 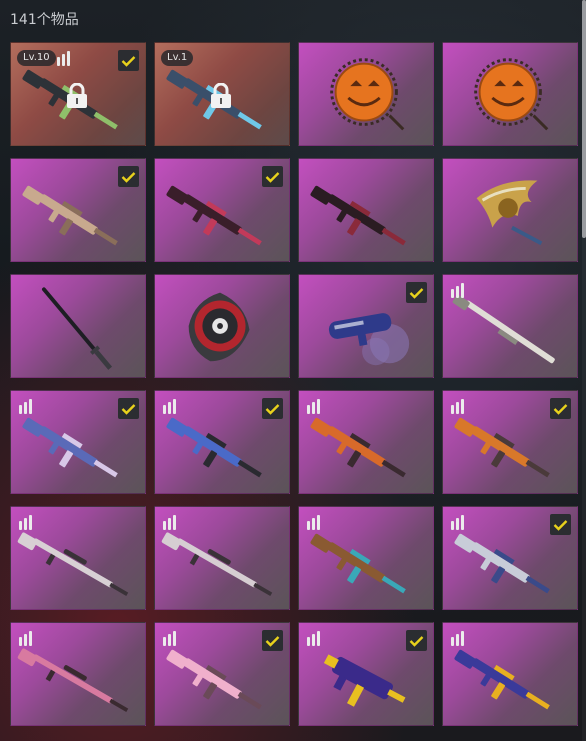 I want to click on shuriken-icon, so click(x=219, y=327).